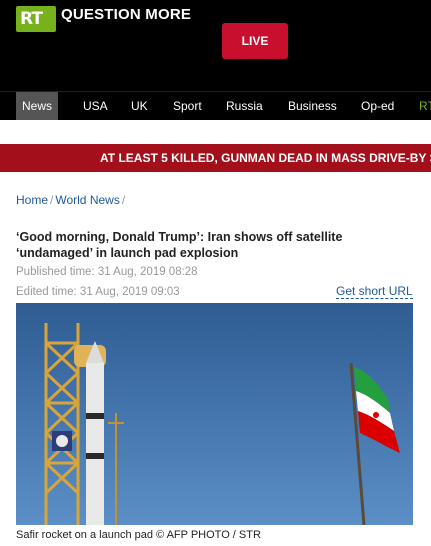 The width and height of the screenshot is (431, 546). Describe the element at coordinates (255, 41) in the screenshot. I see `live-button: LIVE` at that location.